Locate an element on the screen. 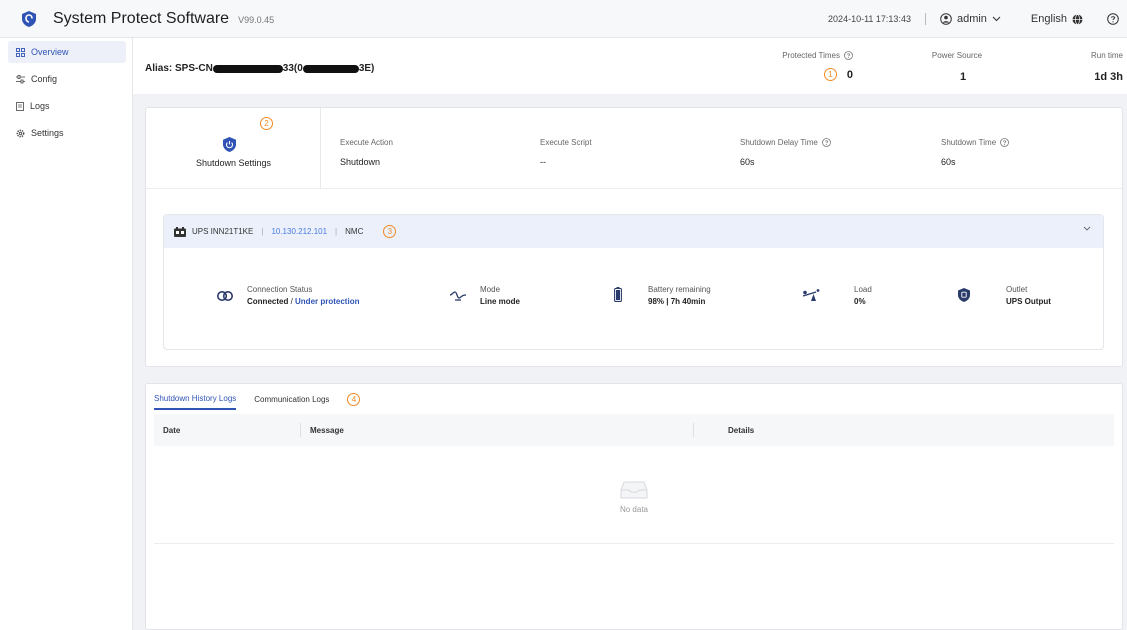  device-alias: Alias: SPS-CN 33(0 3E) is located at coordinates (259, 68).